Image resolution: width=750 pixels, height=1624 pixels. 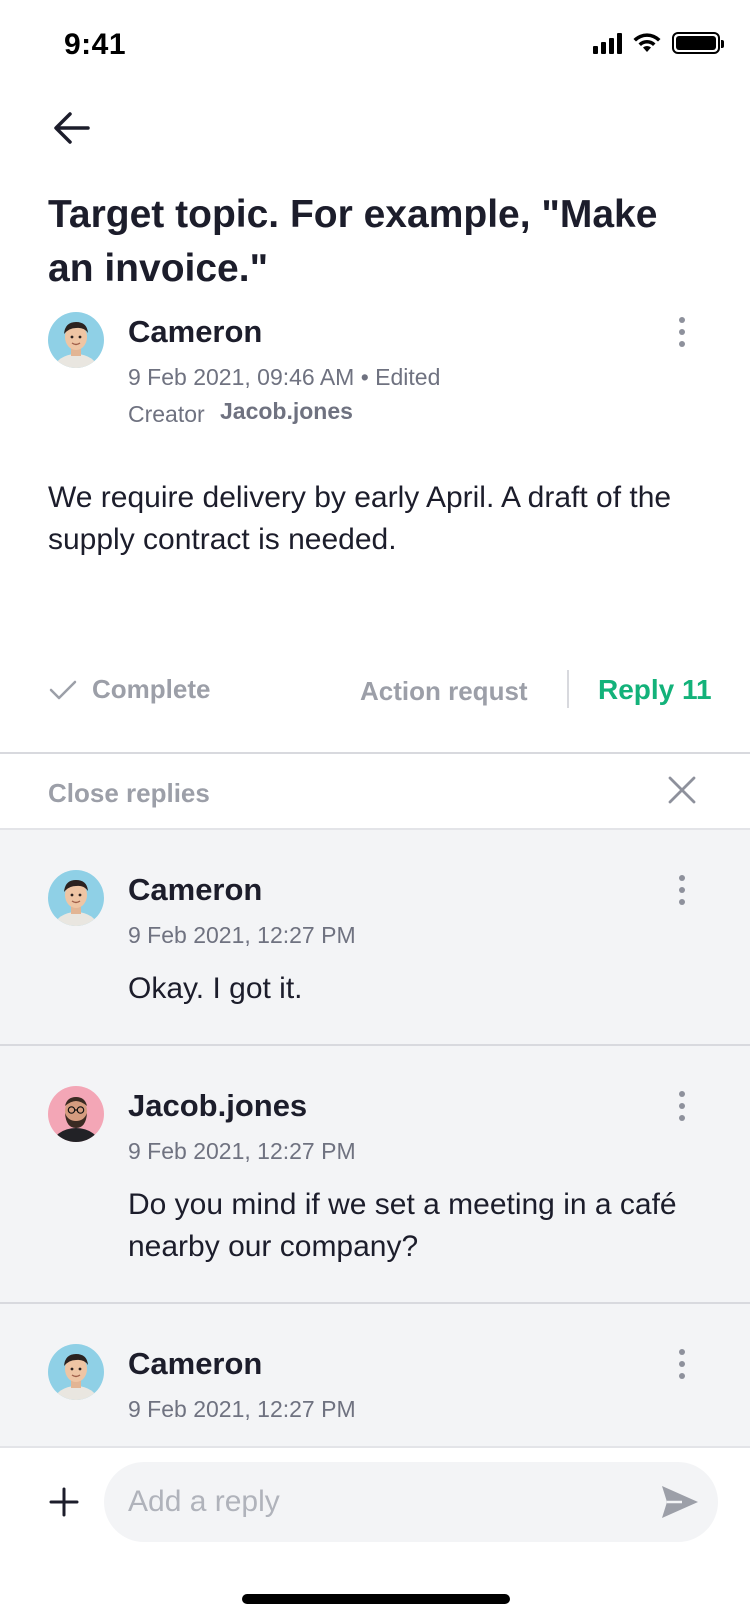 I want to click on home-indicator, so click(x=376, y=1599).